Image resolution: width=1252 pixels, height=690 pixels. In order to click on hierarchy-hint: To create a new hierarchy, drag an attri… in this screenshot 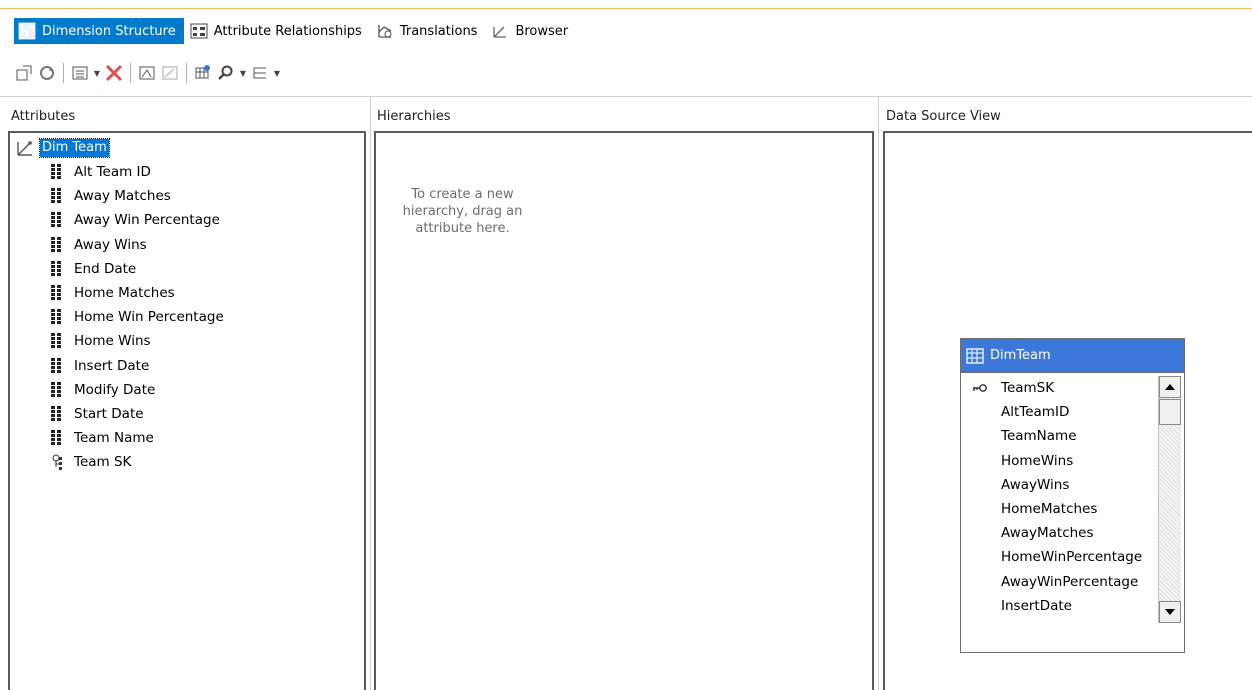, I will do `click(462, 211)`.